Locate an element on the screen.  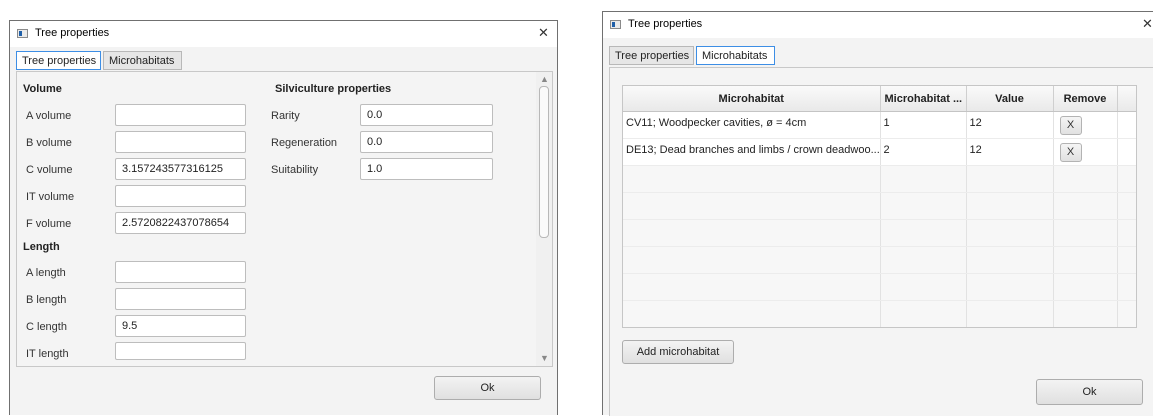
scroll-thumb is located at coordinates (544, 162).